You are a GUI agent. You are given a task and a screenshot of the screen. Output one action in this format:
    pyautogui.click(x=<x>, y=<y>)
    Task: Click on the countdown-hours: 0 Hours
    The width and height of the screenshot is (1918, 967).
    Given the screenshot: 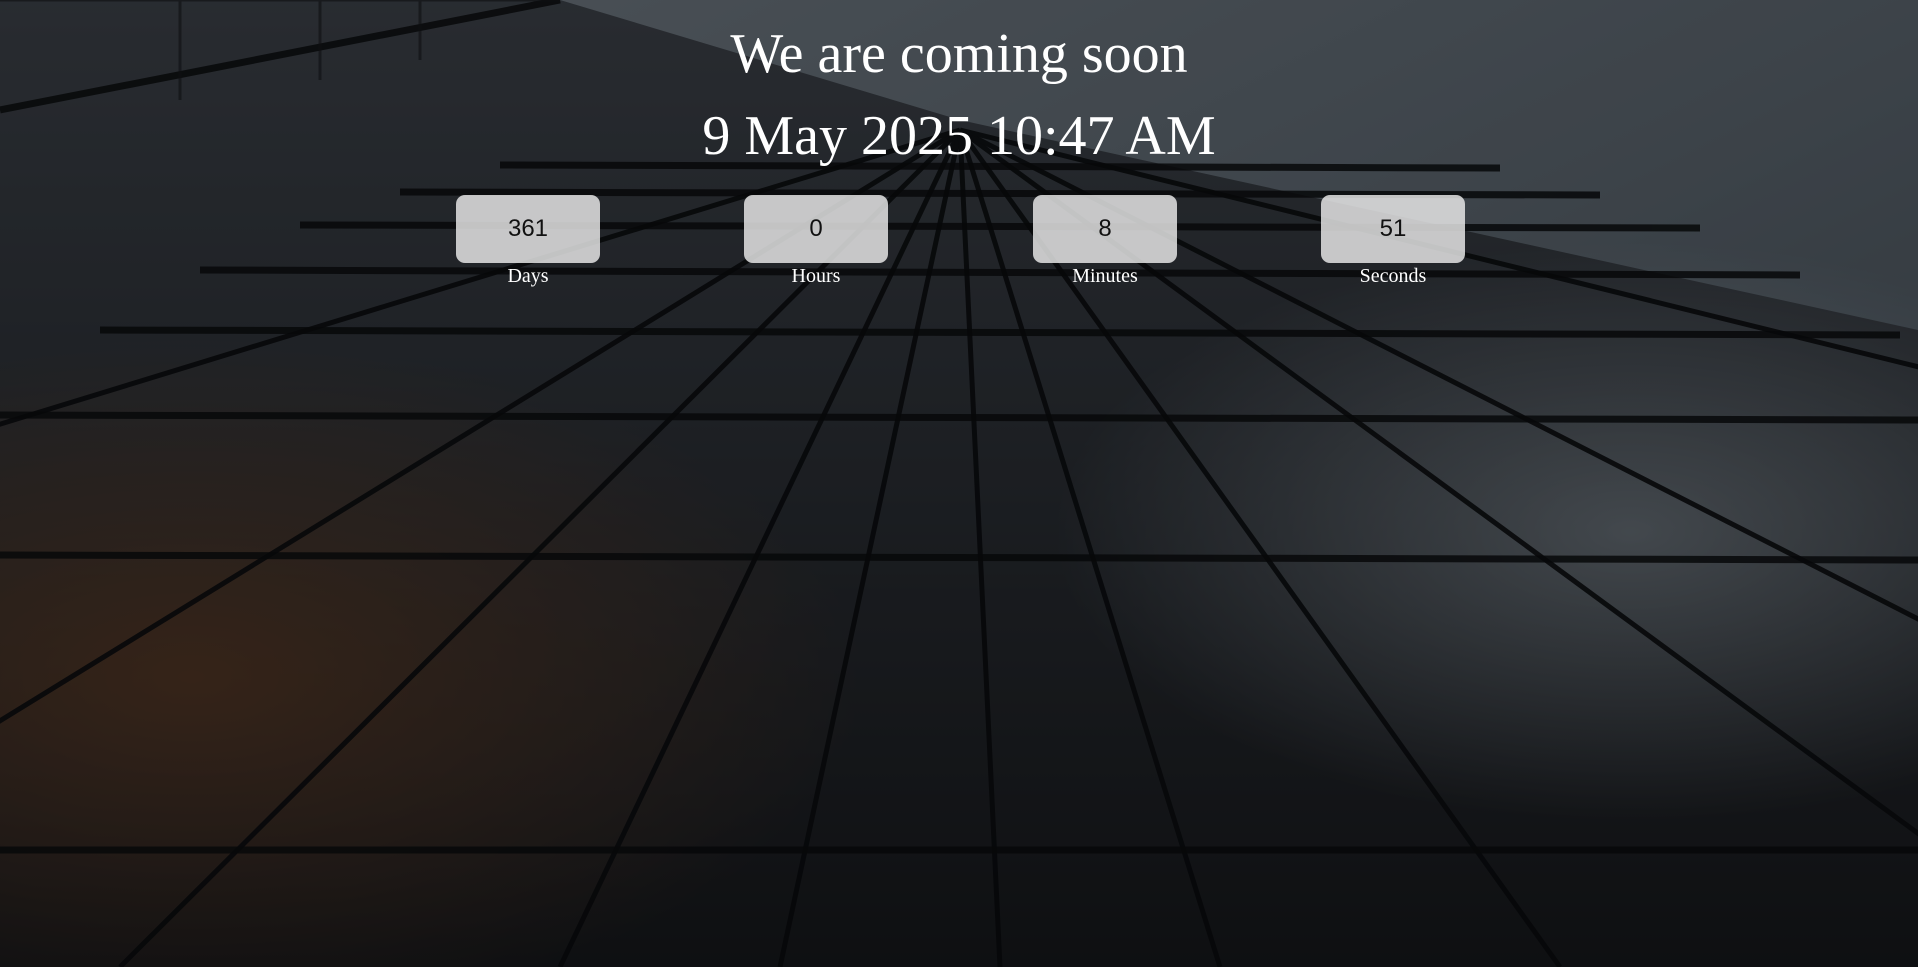 What is the action you would take?
    pyautogui.click(x=816, y=241)
    